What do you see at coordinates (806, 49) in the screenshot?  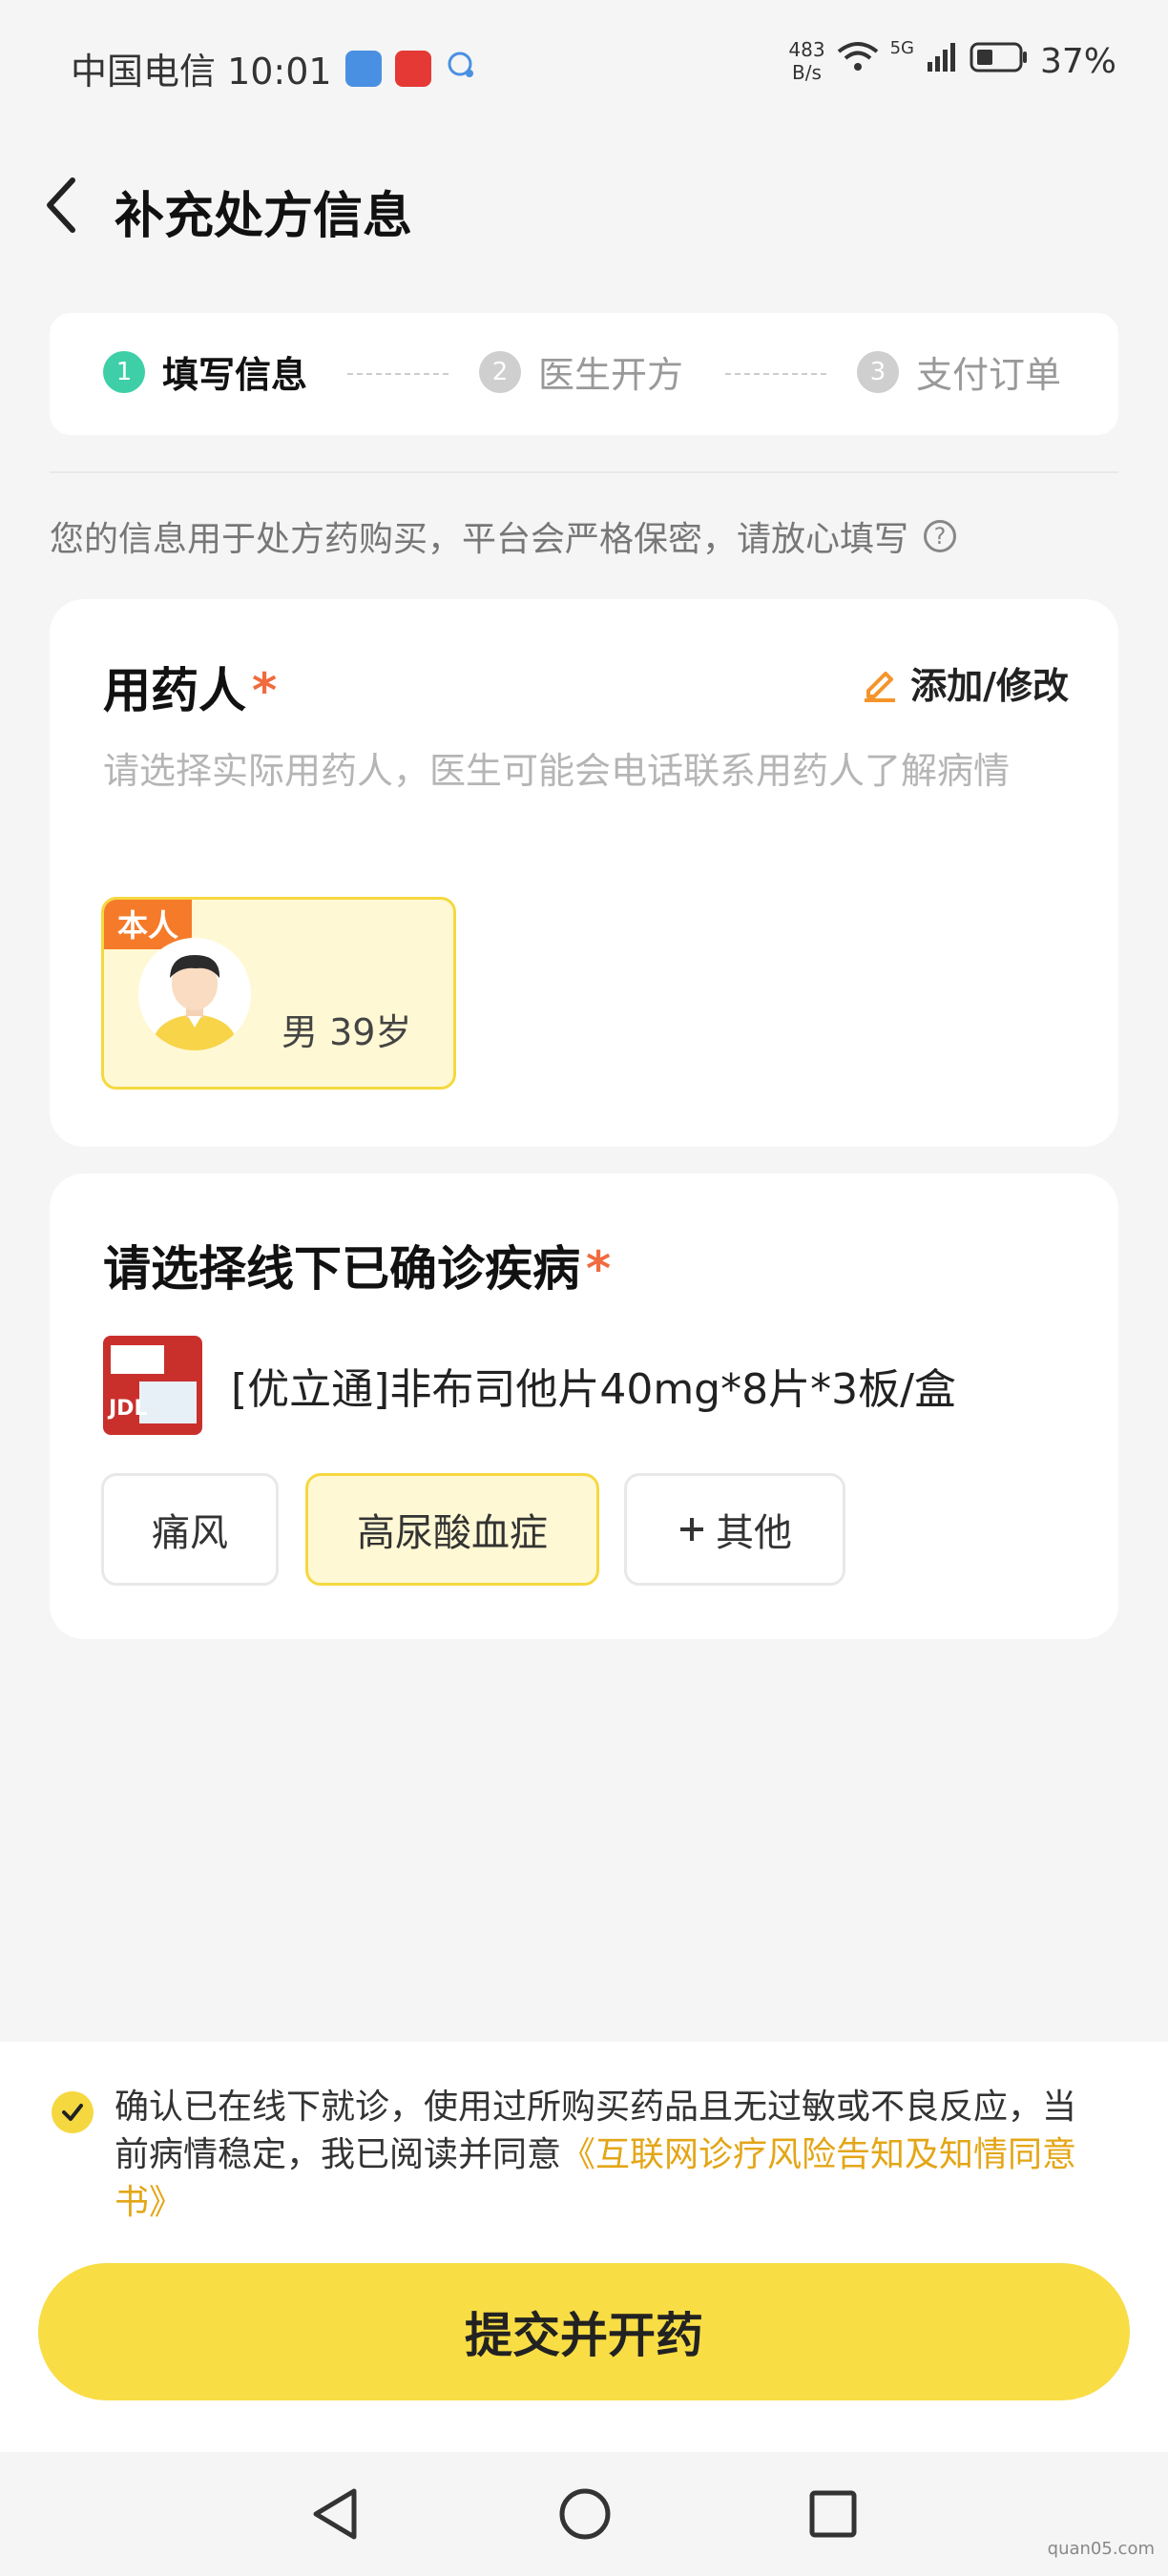 I see `net-speed-value: 483` at bounding box center [806, 49].